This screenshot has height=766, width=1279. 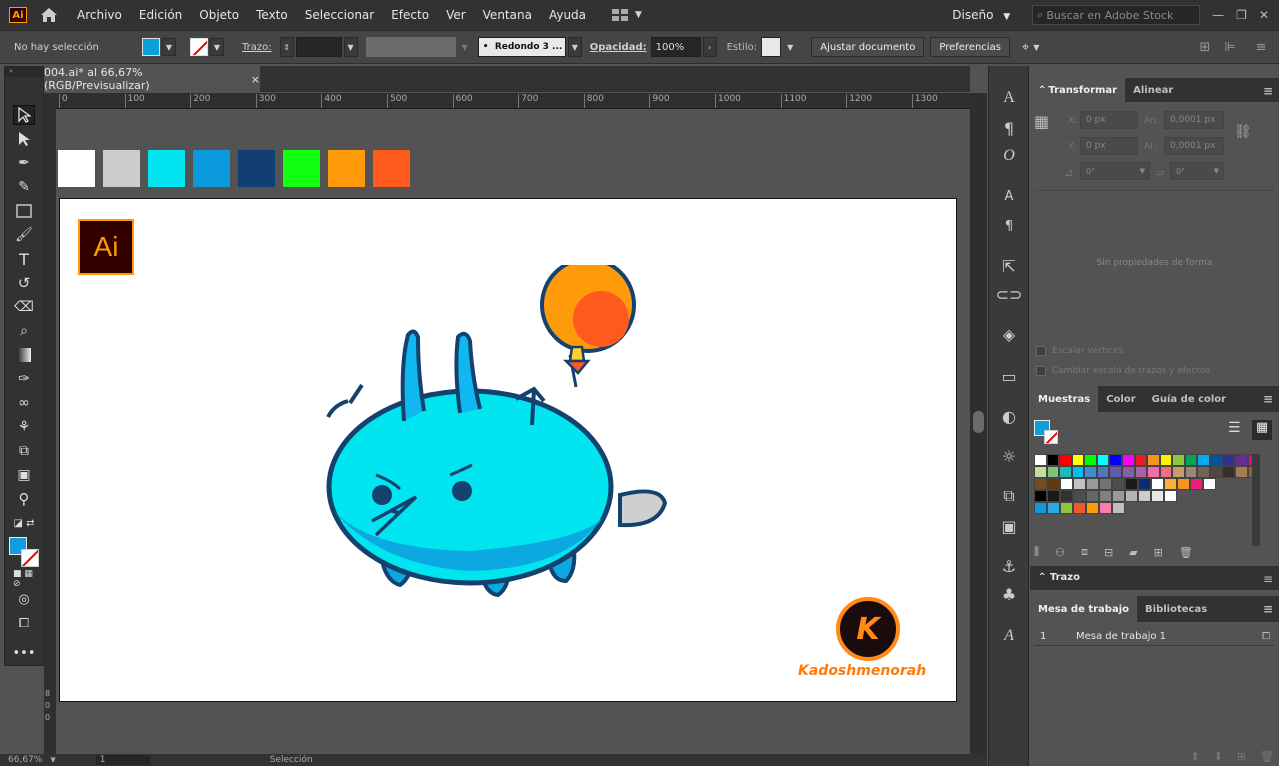 I want to click on tab-swatches: Muestras, so click(x=1064, y=399).